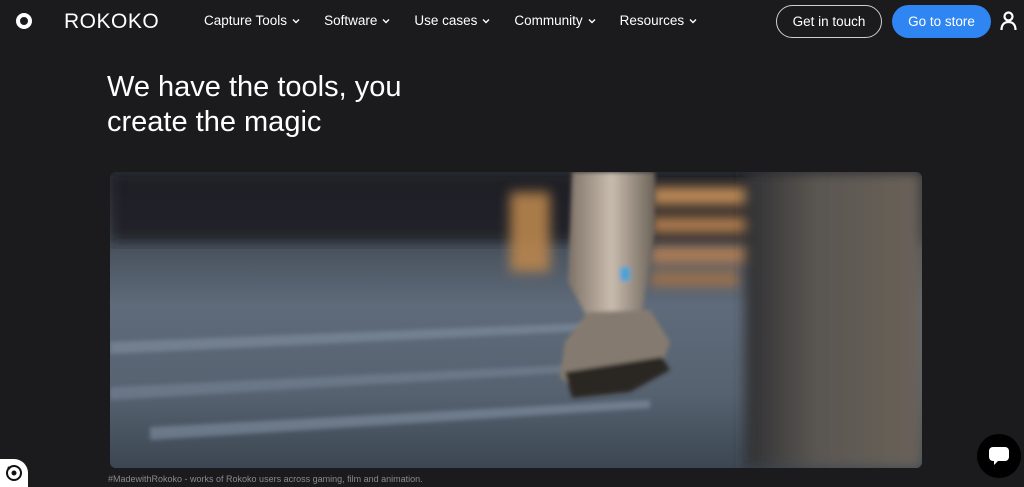 This screenshot has height=487, width=1024. I want to click on hero-title-line-2: create the magic, so click(214, 122).